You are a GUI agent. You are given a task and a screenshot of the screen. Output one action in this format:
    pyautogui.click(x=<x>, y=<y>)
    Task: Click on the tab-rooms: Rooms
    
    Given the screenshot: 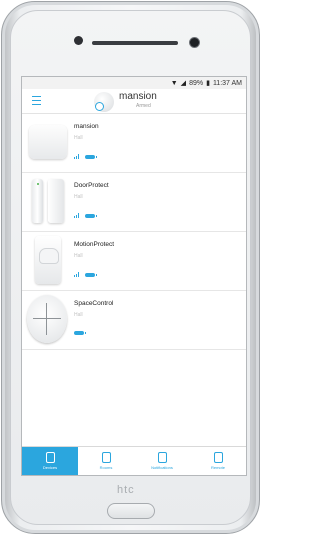 What is the action you would take?
    pyautogui.click(x=106, y=461)
    